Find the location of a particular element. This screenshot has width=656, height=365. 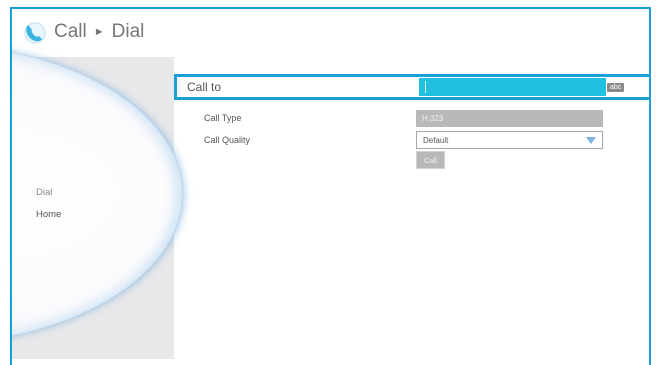

call-to-row: Call to abc is located at coordinates (411, 87).